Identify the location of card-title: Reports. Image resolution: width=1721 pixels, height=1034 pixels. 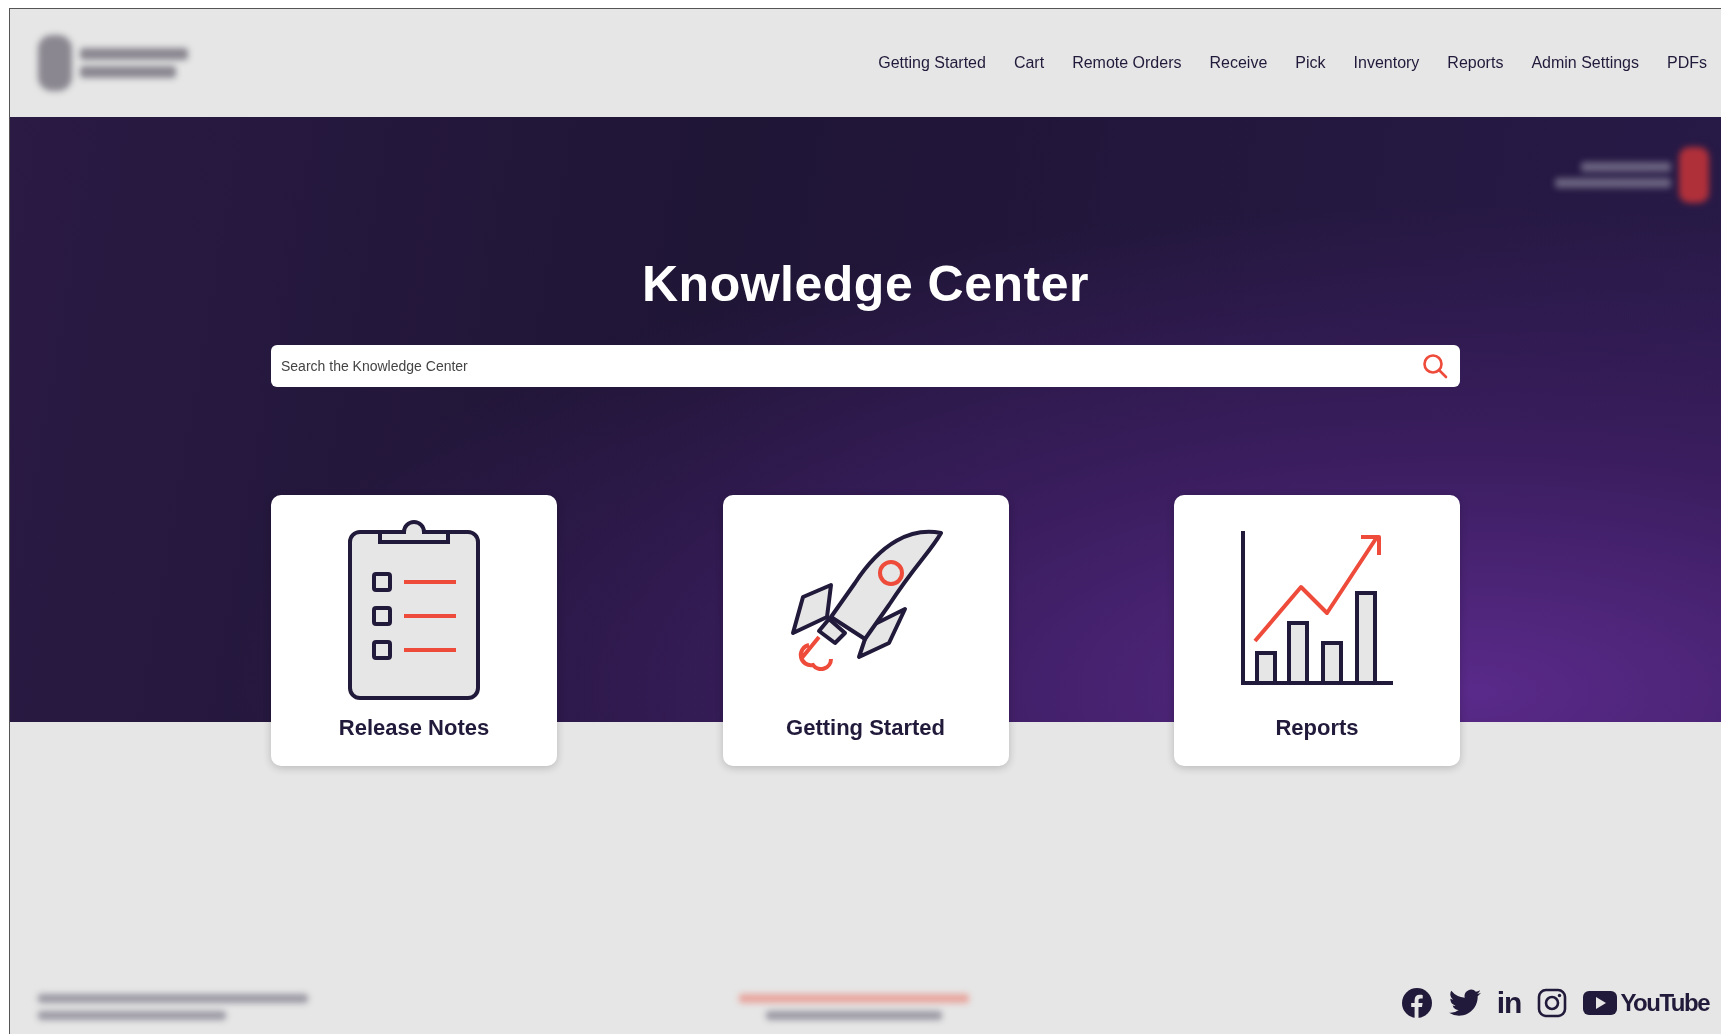
(1317, 728).